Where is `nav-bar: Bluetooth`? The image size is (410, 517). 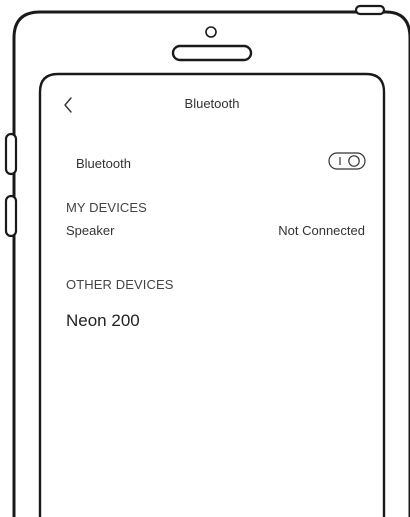
nav-bar: Bluetooth is located at coordinates (212, 104).